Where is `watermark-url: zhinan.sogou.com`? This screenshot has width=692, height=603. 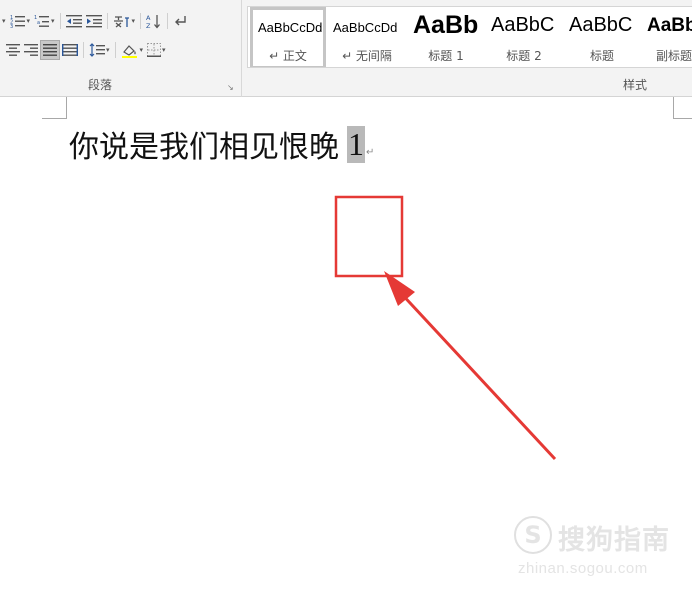 watermark-url: zhinan.sogou.com is located at coordinates (583, 568).